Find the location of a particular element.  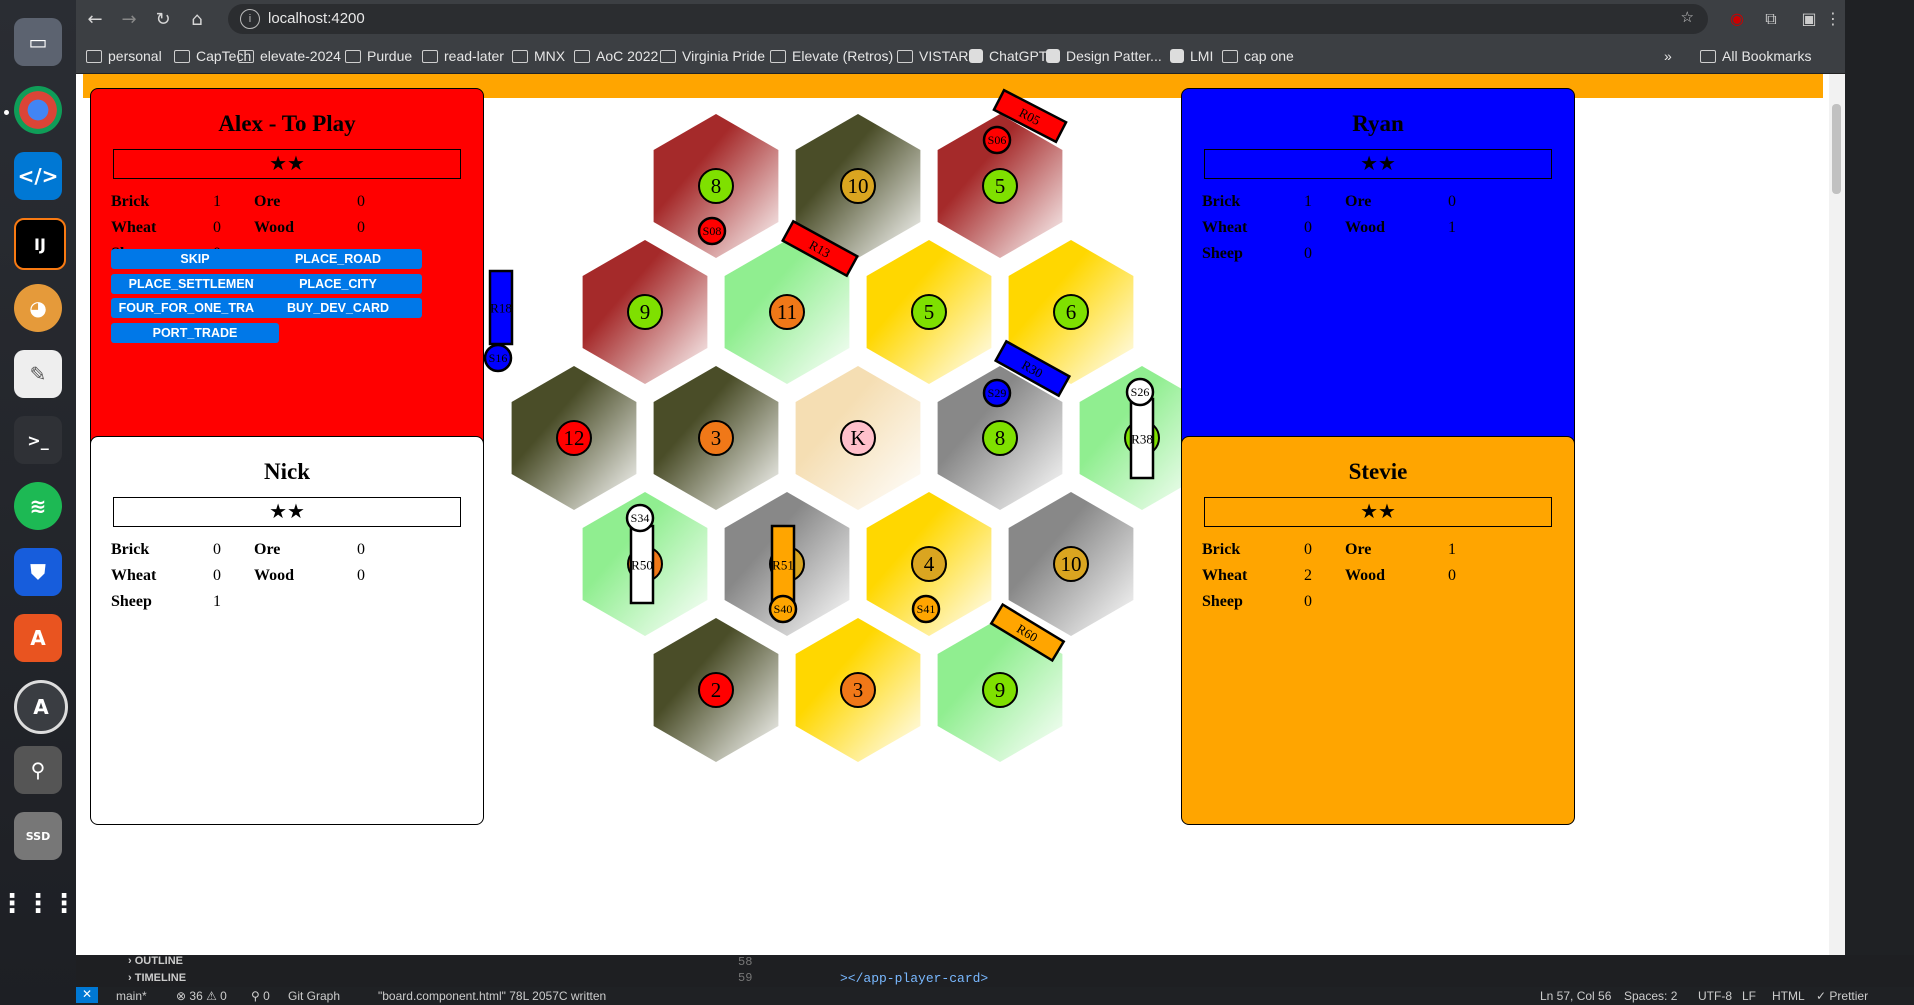

bookmark-star-icon: ☆ is located at coordinates (1687, 17).